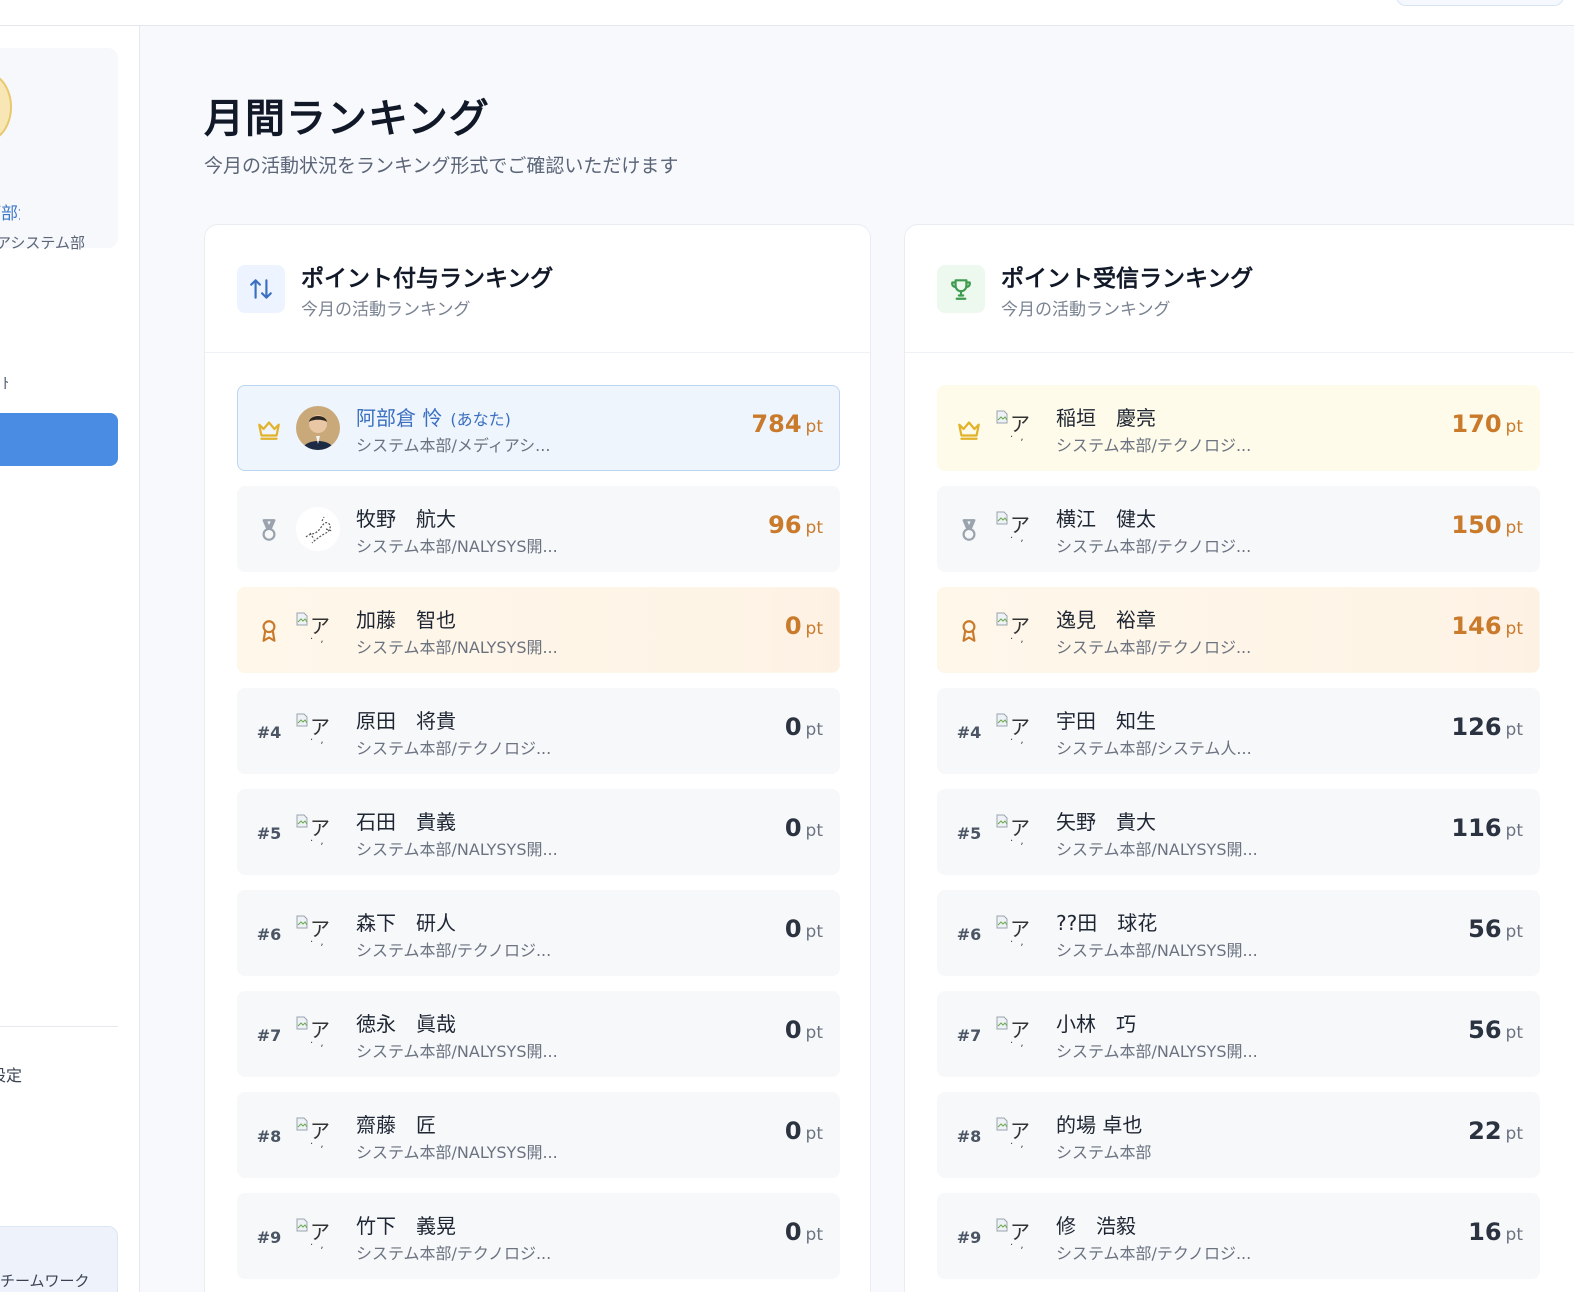 Image resolution: width=1574 pixels, height=1292 pixels. I want to click on page-title: 月間ランキング, so click(347, 119).